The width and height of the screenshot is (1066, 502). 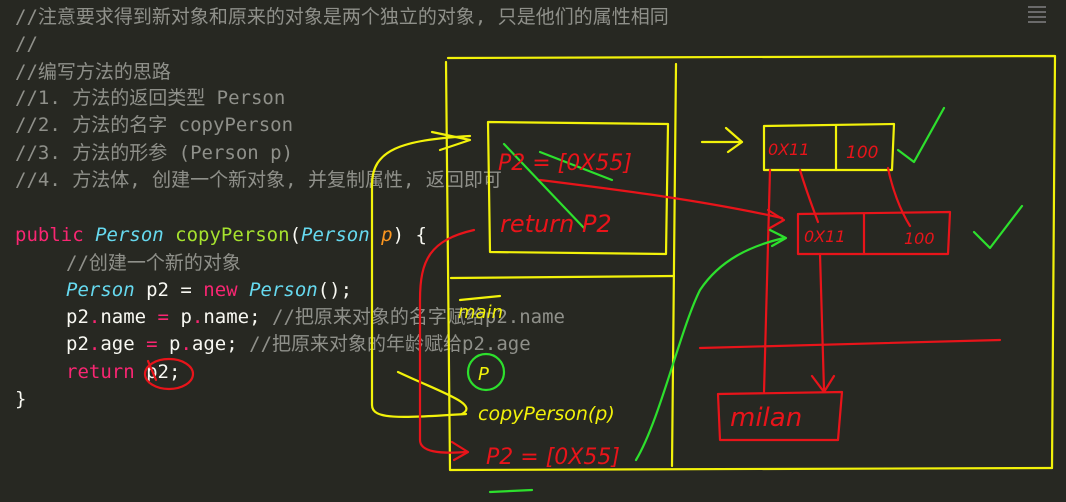 What do you see at coordinates (776, 219) in the screenshot?
I see `red-arrowhead-heap` at bounding box center [776, 219].